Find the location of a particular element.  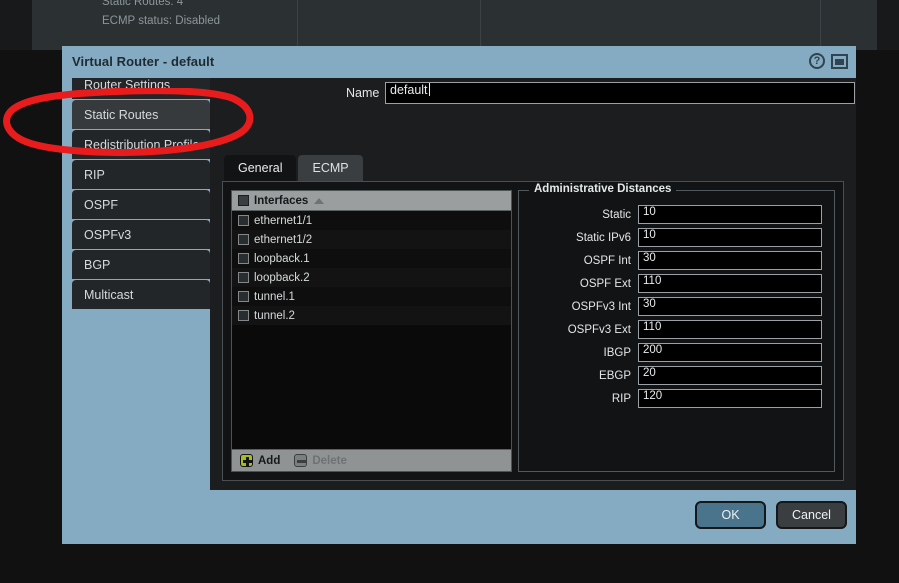

name-input: default is located at coordinates (620, 93).